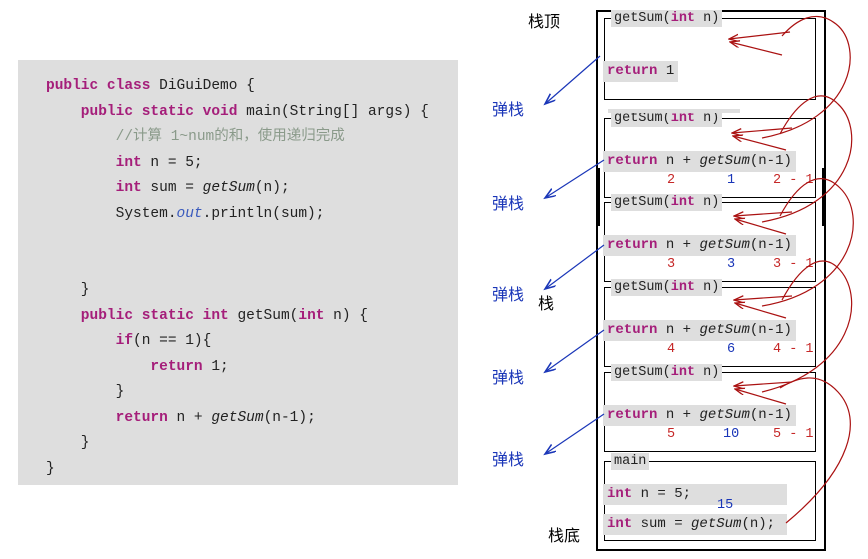  I want to click on code-line-2: public static void main(String[] args) {, so click(238, 113).